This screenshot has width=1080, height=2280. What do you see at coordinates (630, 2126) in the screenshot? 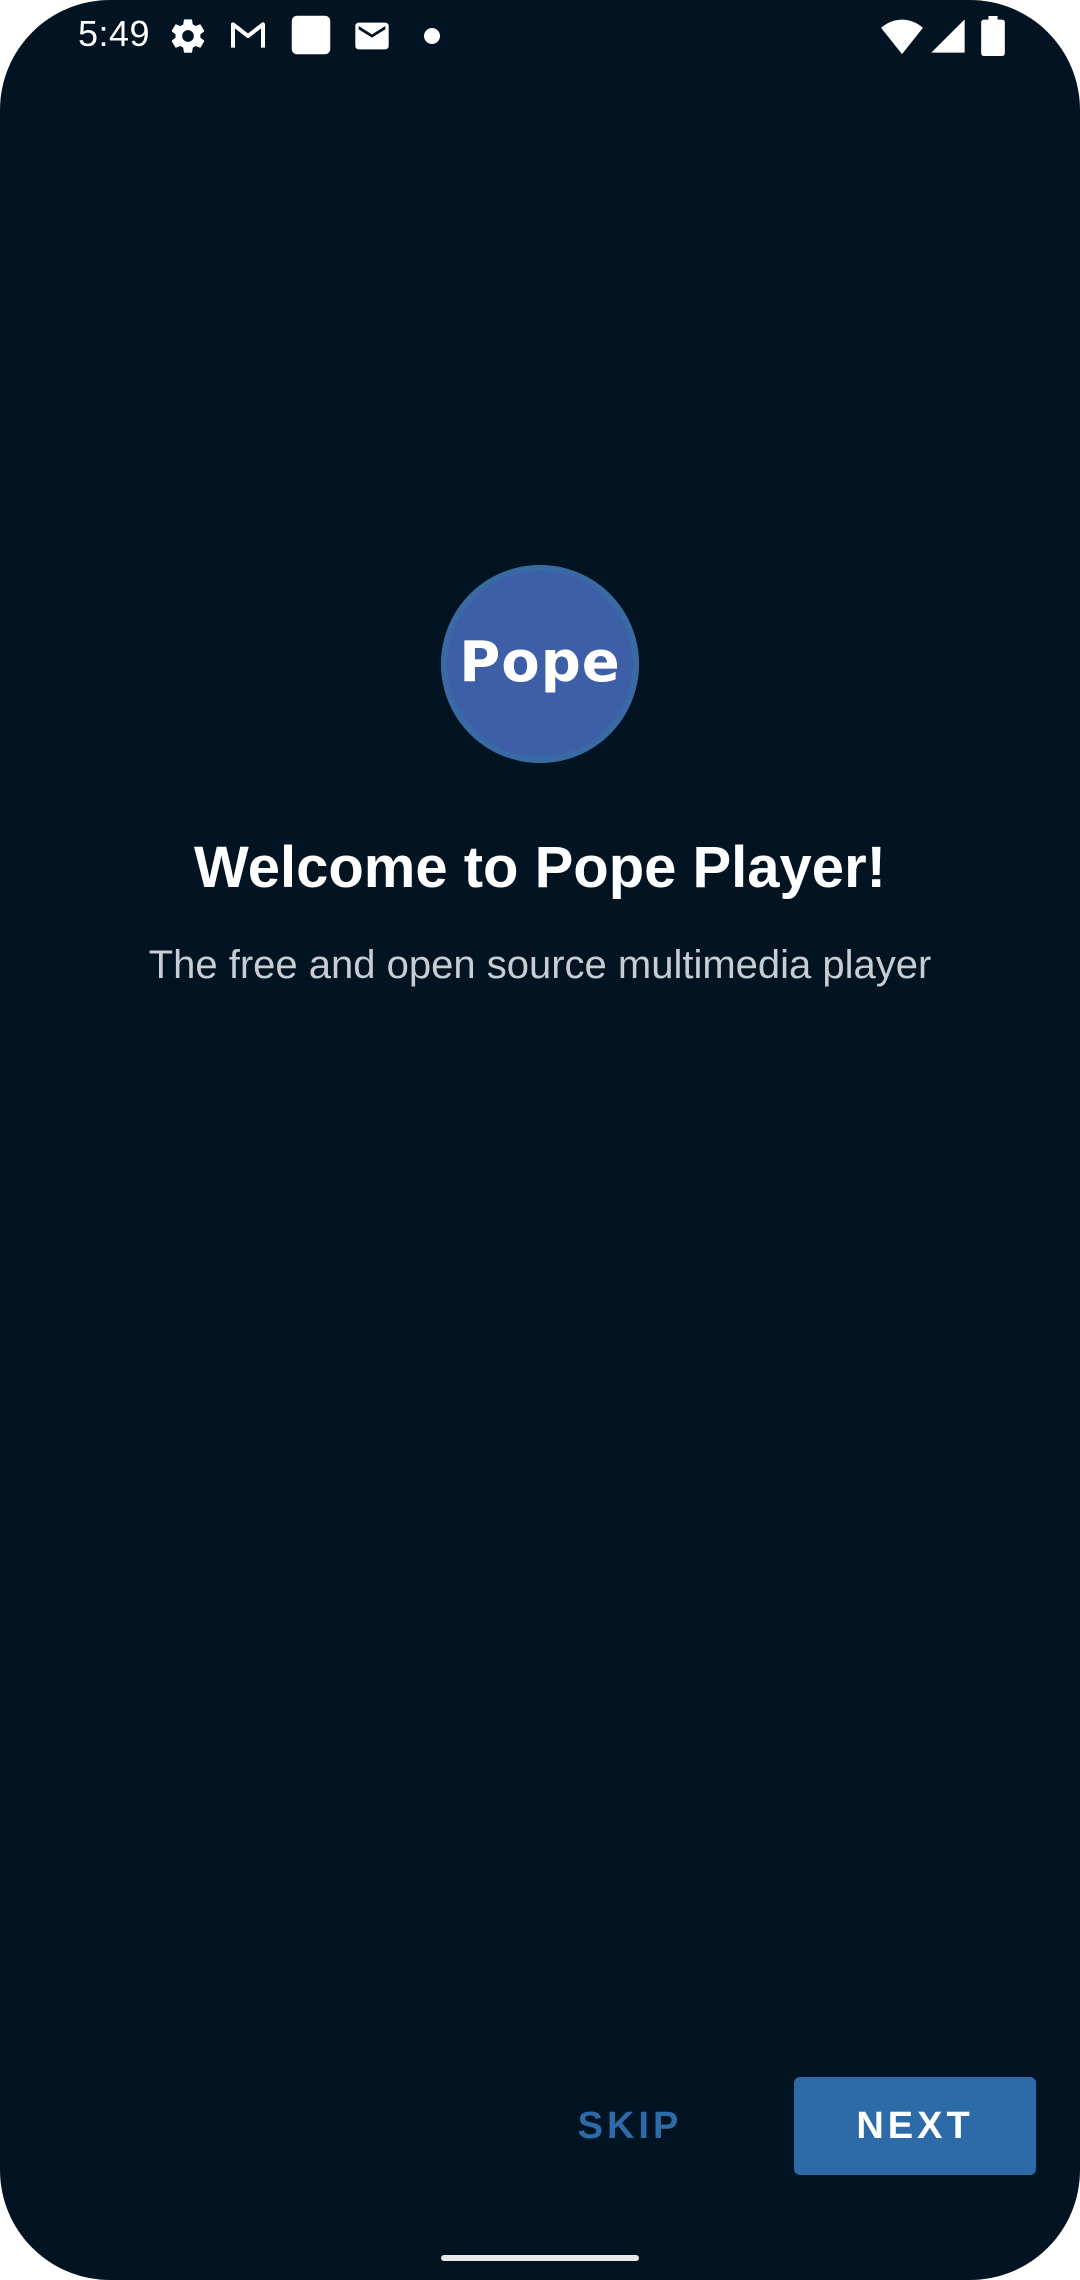
I see `skip-button: SKIP` at bounding box center [630, 2126].